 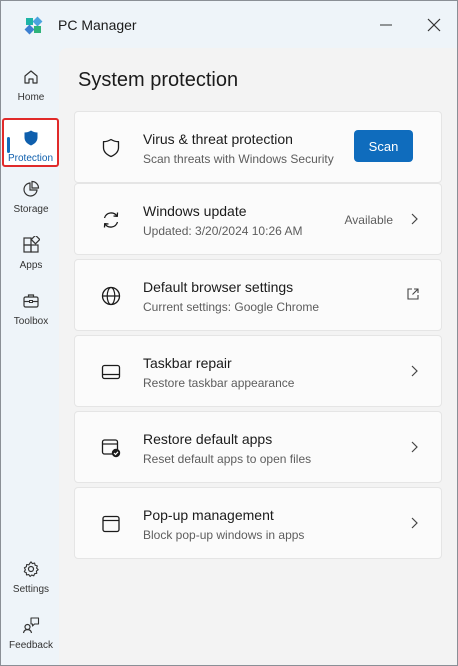 I want to click on sidebar-item-label: Settings, so click(x=31, y=589).